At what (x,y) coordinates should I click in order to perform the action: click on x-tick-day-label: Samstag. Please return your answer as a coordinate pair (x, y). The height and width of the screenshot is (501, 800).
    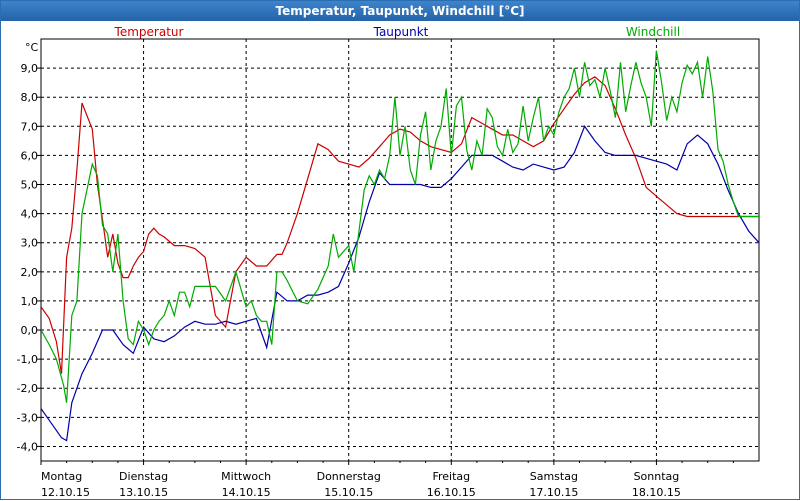
    Looking at the image, I should click on (554, 476).